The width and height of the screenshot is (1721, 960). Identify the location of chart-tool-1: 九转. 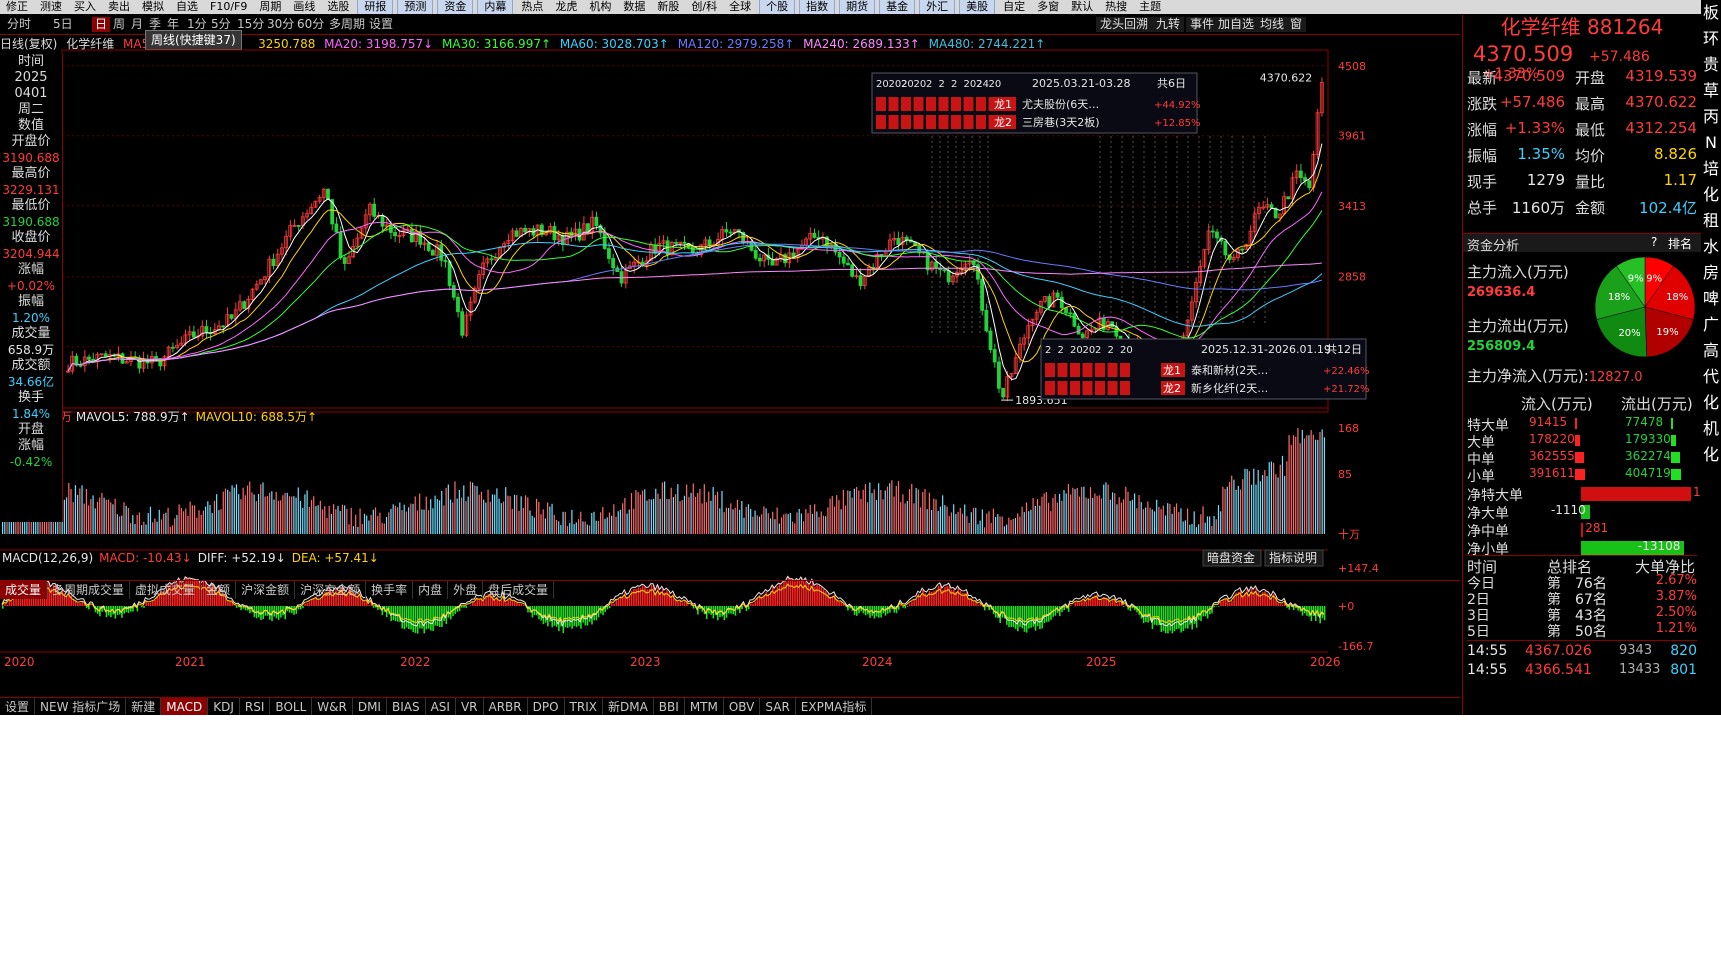
(1168, 24).